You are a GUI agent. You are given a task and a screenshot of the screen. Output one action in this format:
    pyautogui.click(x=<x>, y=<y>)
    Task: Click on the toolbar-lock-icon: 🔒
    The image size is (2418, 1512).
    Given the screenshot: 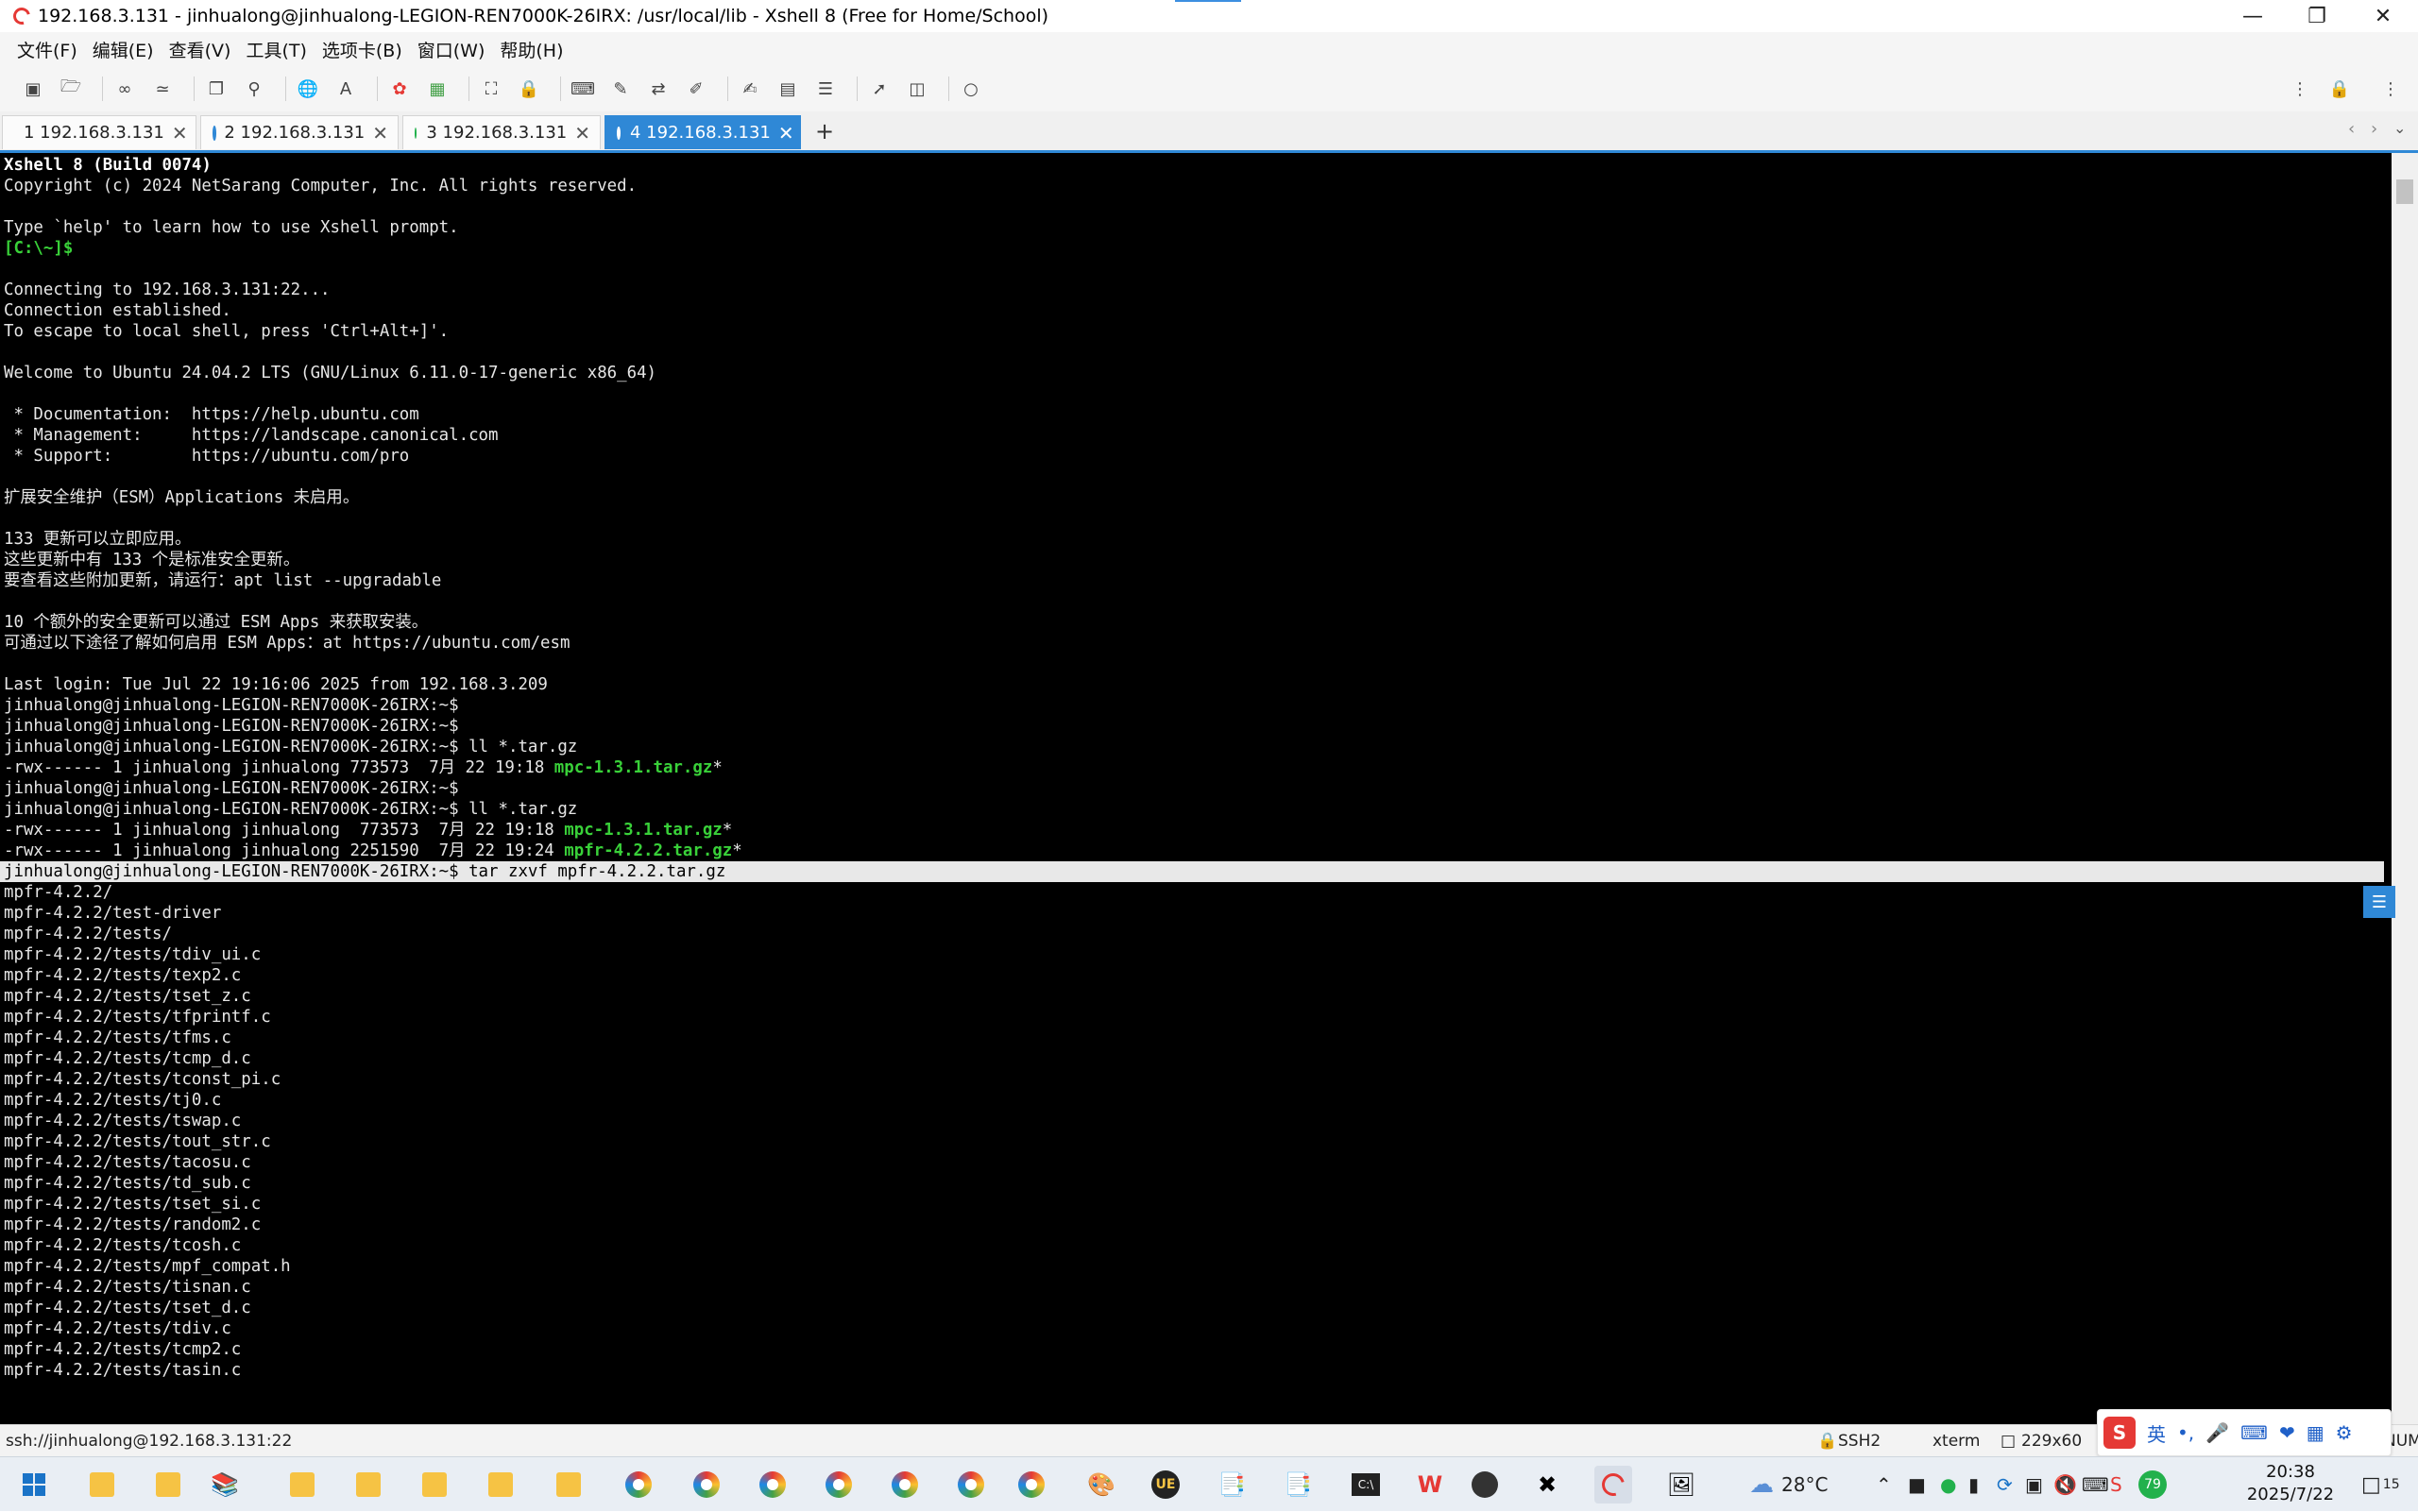 What is the action you would take?
    pyautogui.click(x=2339, y=89)
    